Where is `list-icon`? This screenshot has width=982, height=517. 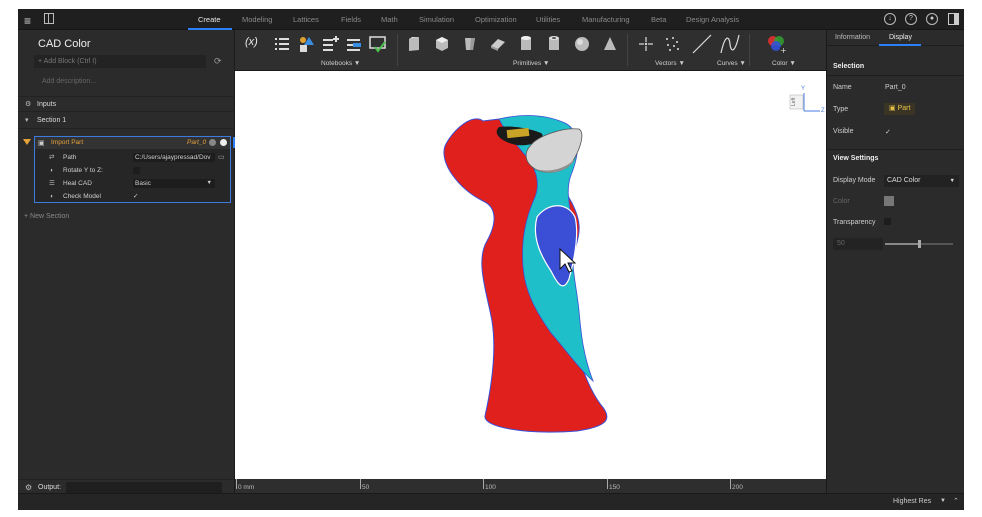 list-icon is located at coordinates (282, 44).